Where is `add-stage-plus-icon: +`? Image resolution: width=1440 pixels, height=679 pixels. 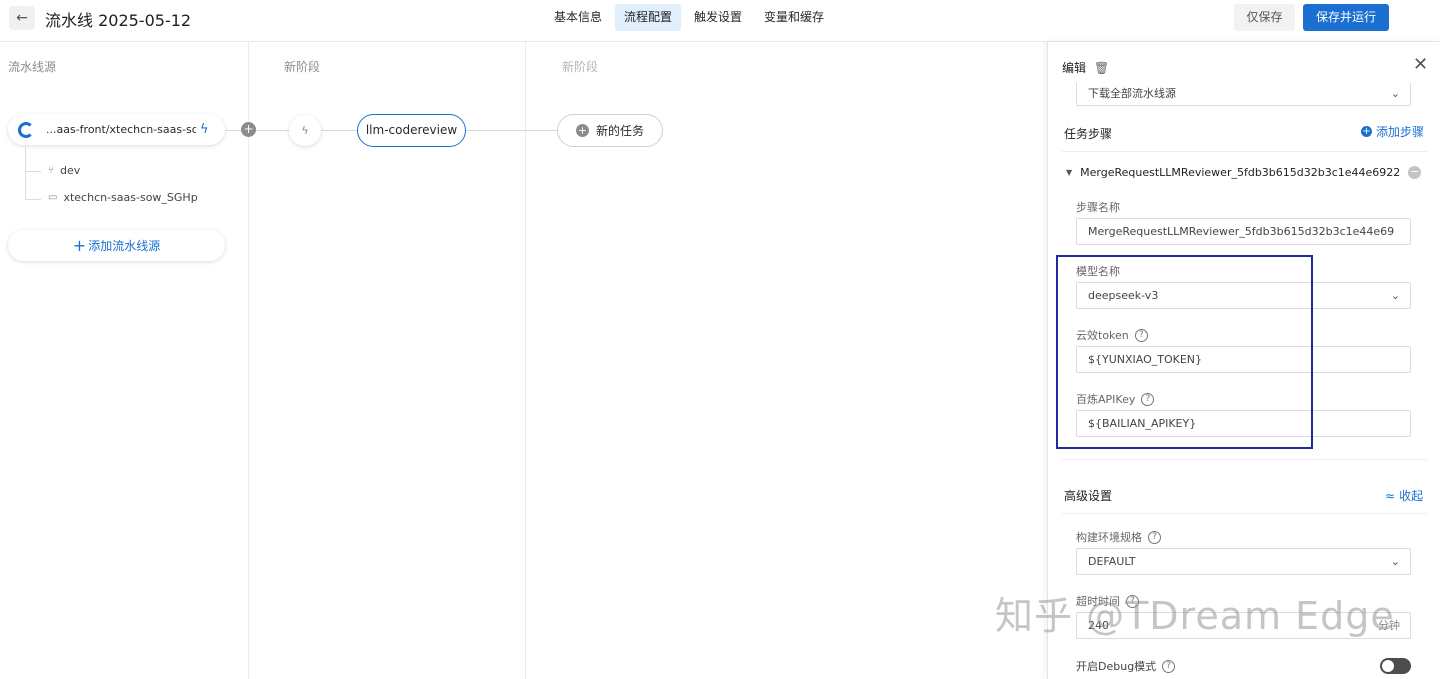 add-stage-plus-icon: + is located at coordinates (248, 129).